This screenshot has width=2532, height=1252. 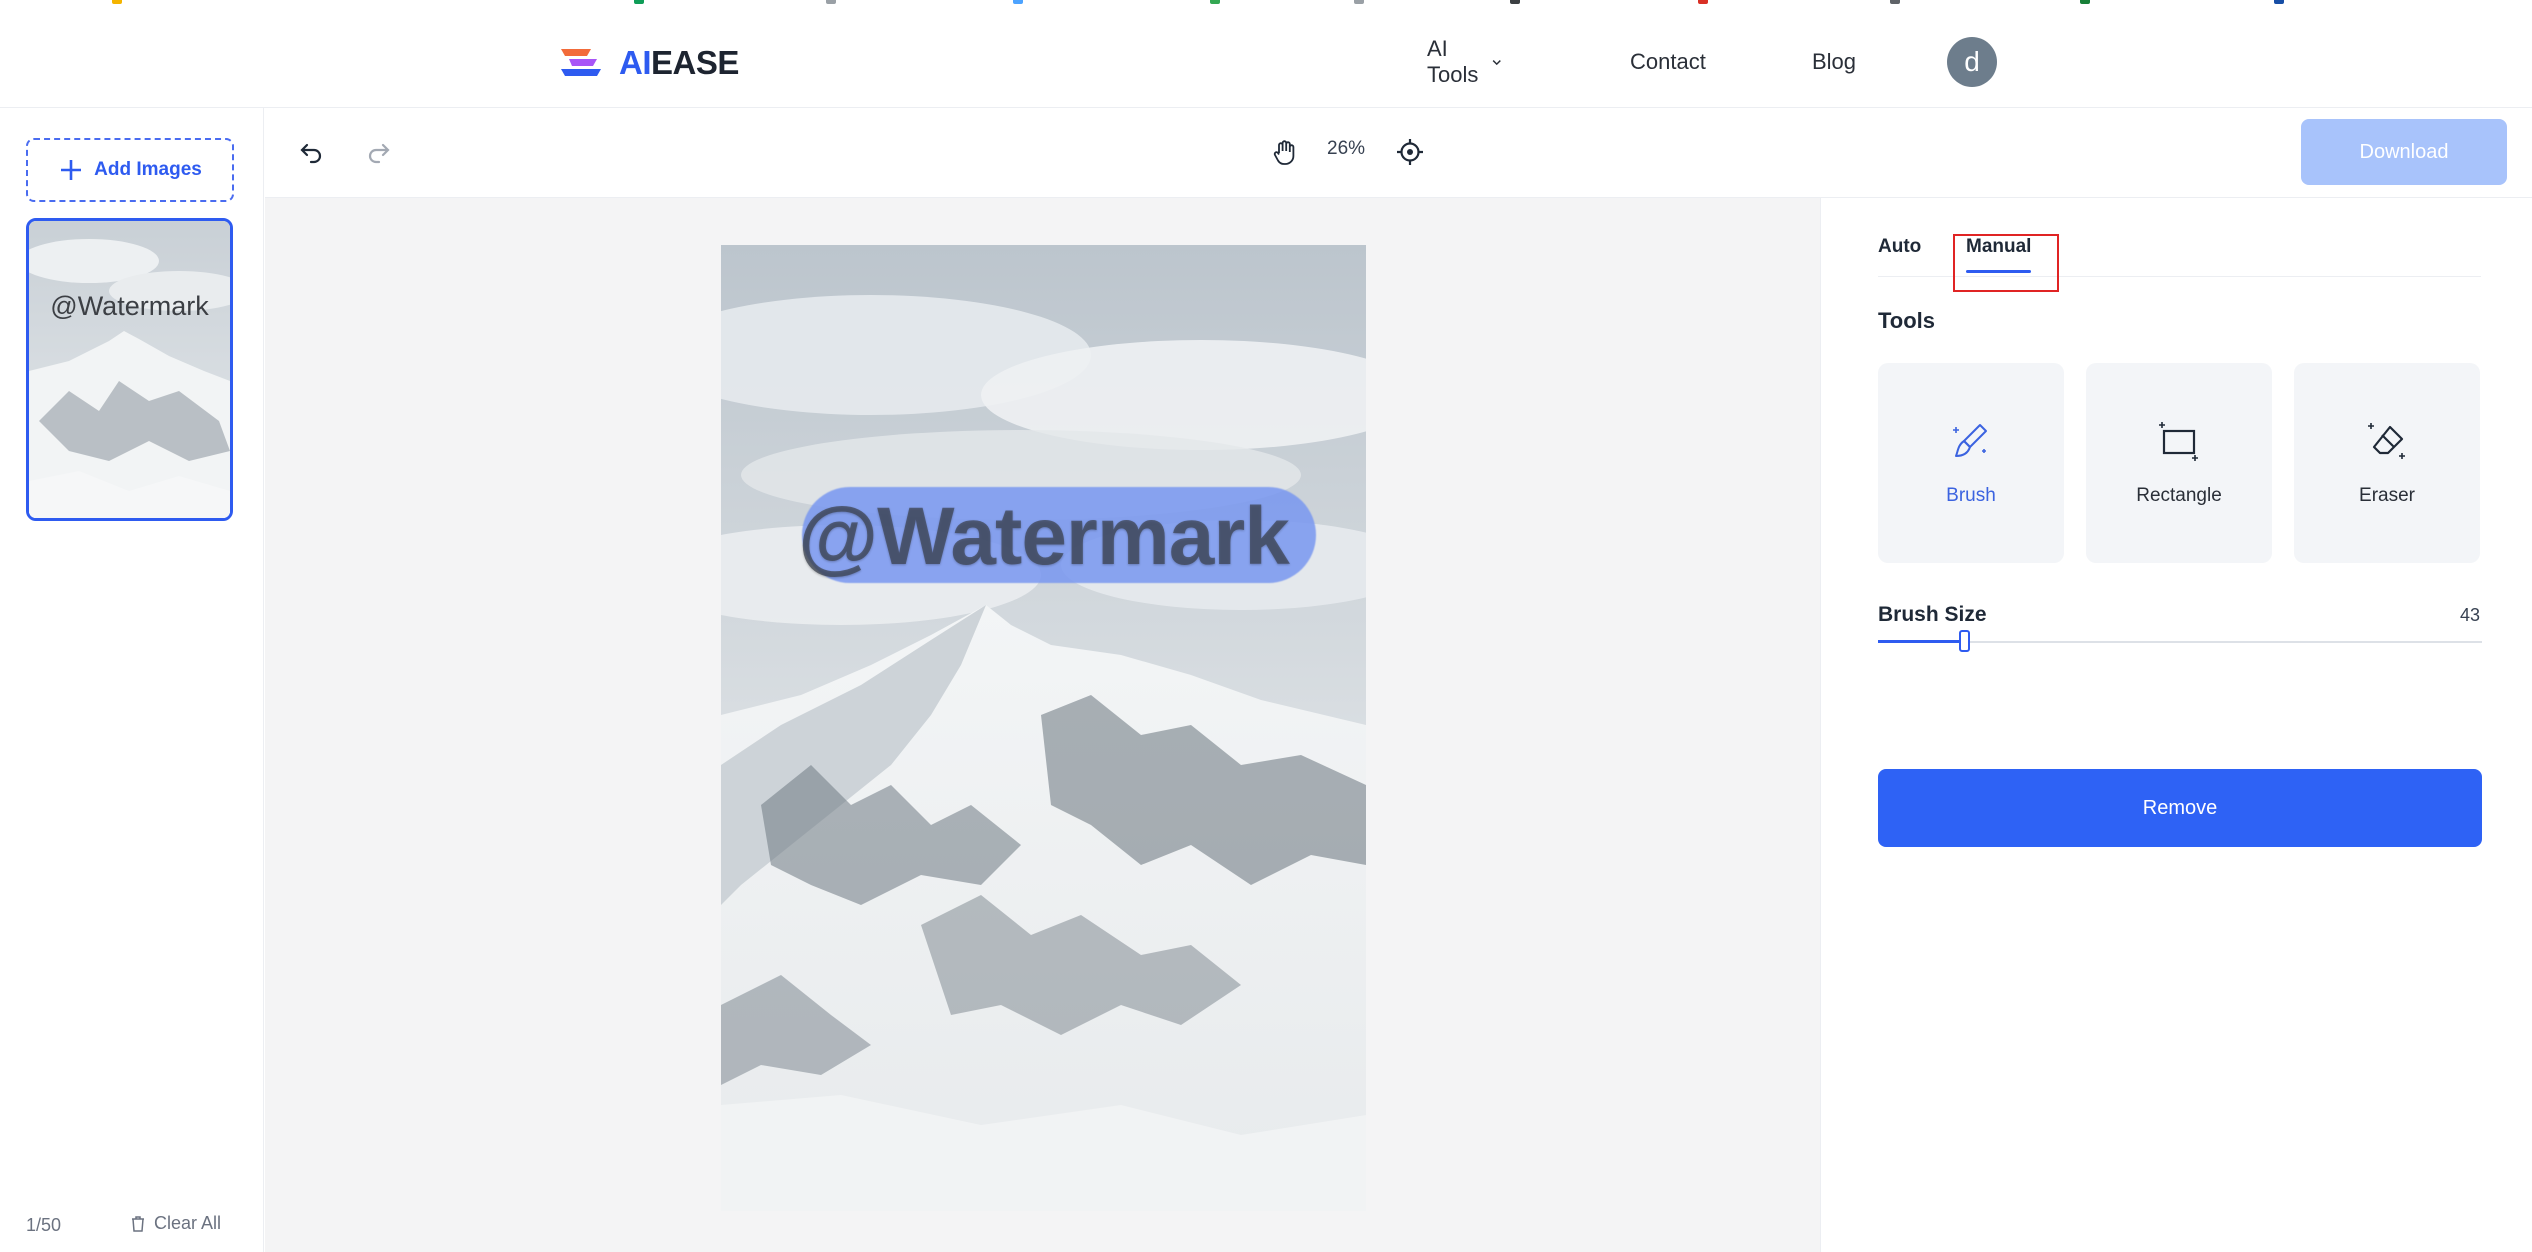 What do you see at coordinates (1668, 62) in the screenshot?
I see `nav-contact: Contact` at bounding box center [1668, 62].